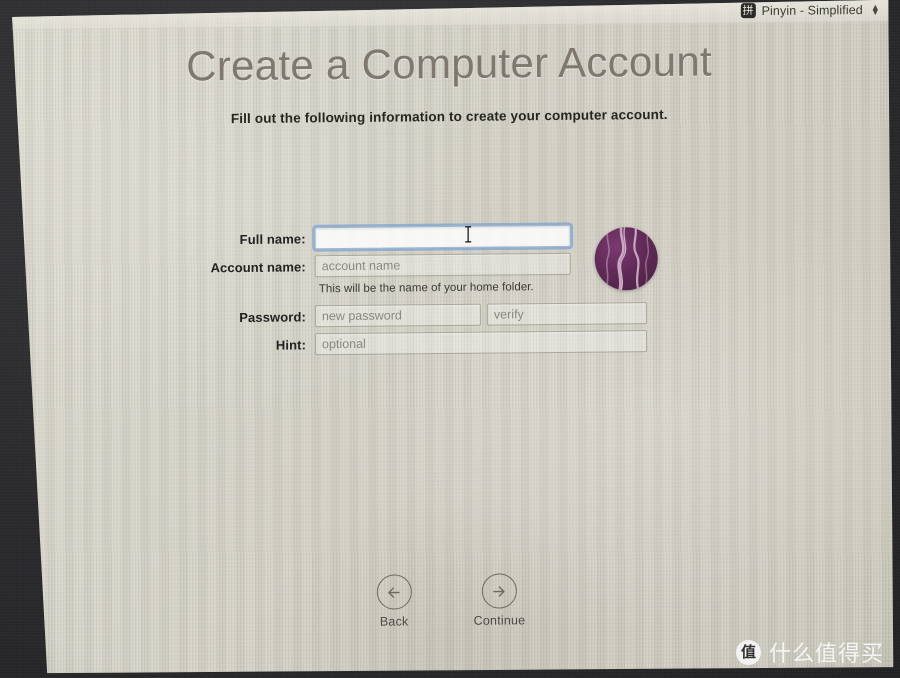 The width and height of the screenshot is (900, 678). I want to click on input-source-label: Pinyin - Simplified, so click(812, 10).